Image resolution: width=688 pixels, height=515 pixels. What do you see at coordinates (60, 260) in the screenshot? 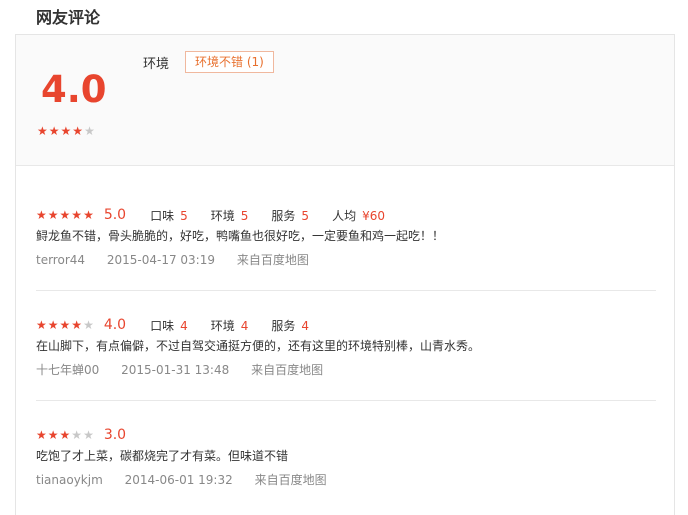
I see `review-user: terror44` at bounding box center [60, 260].